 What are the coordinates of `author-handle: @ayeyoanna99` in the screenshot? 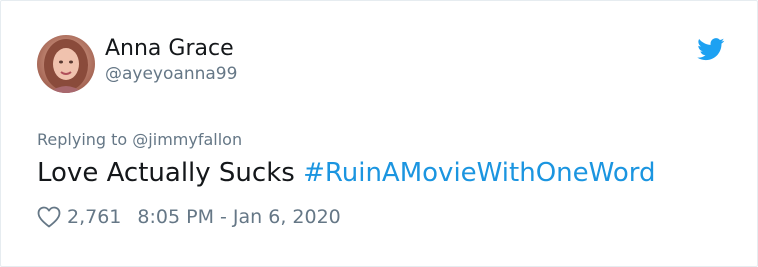 It's located at (171, 74).